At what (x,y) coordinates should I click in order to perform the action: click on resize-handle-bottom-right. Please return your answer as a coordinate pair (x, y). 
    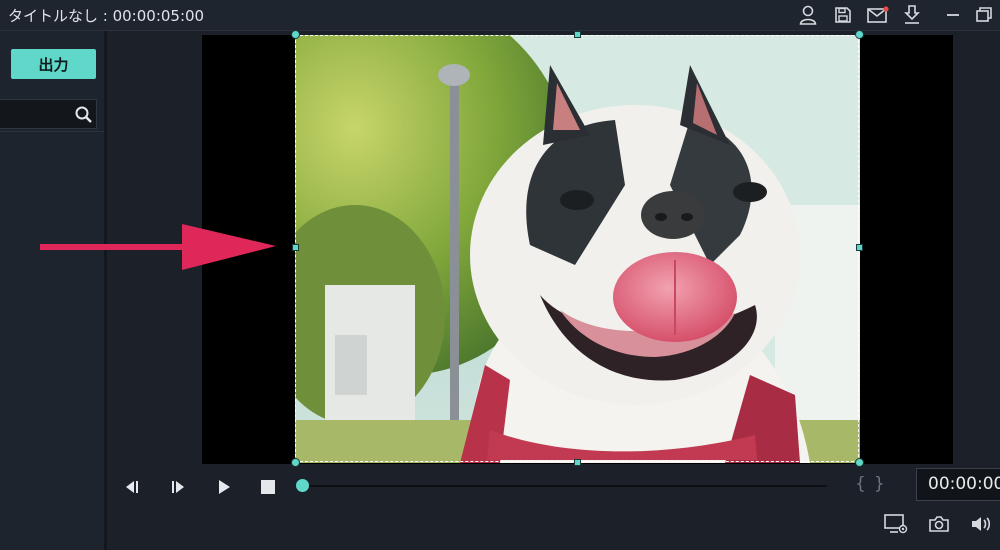
    Looking at the image, I should click on (859, 462).